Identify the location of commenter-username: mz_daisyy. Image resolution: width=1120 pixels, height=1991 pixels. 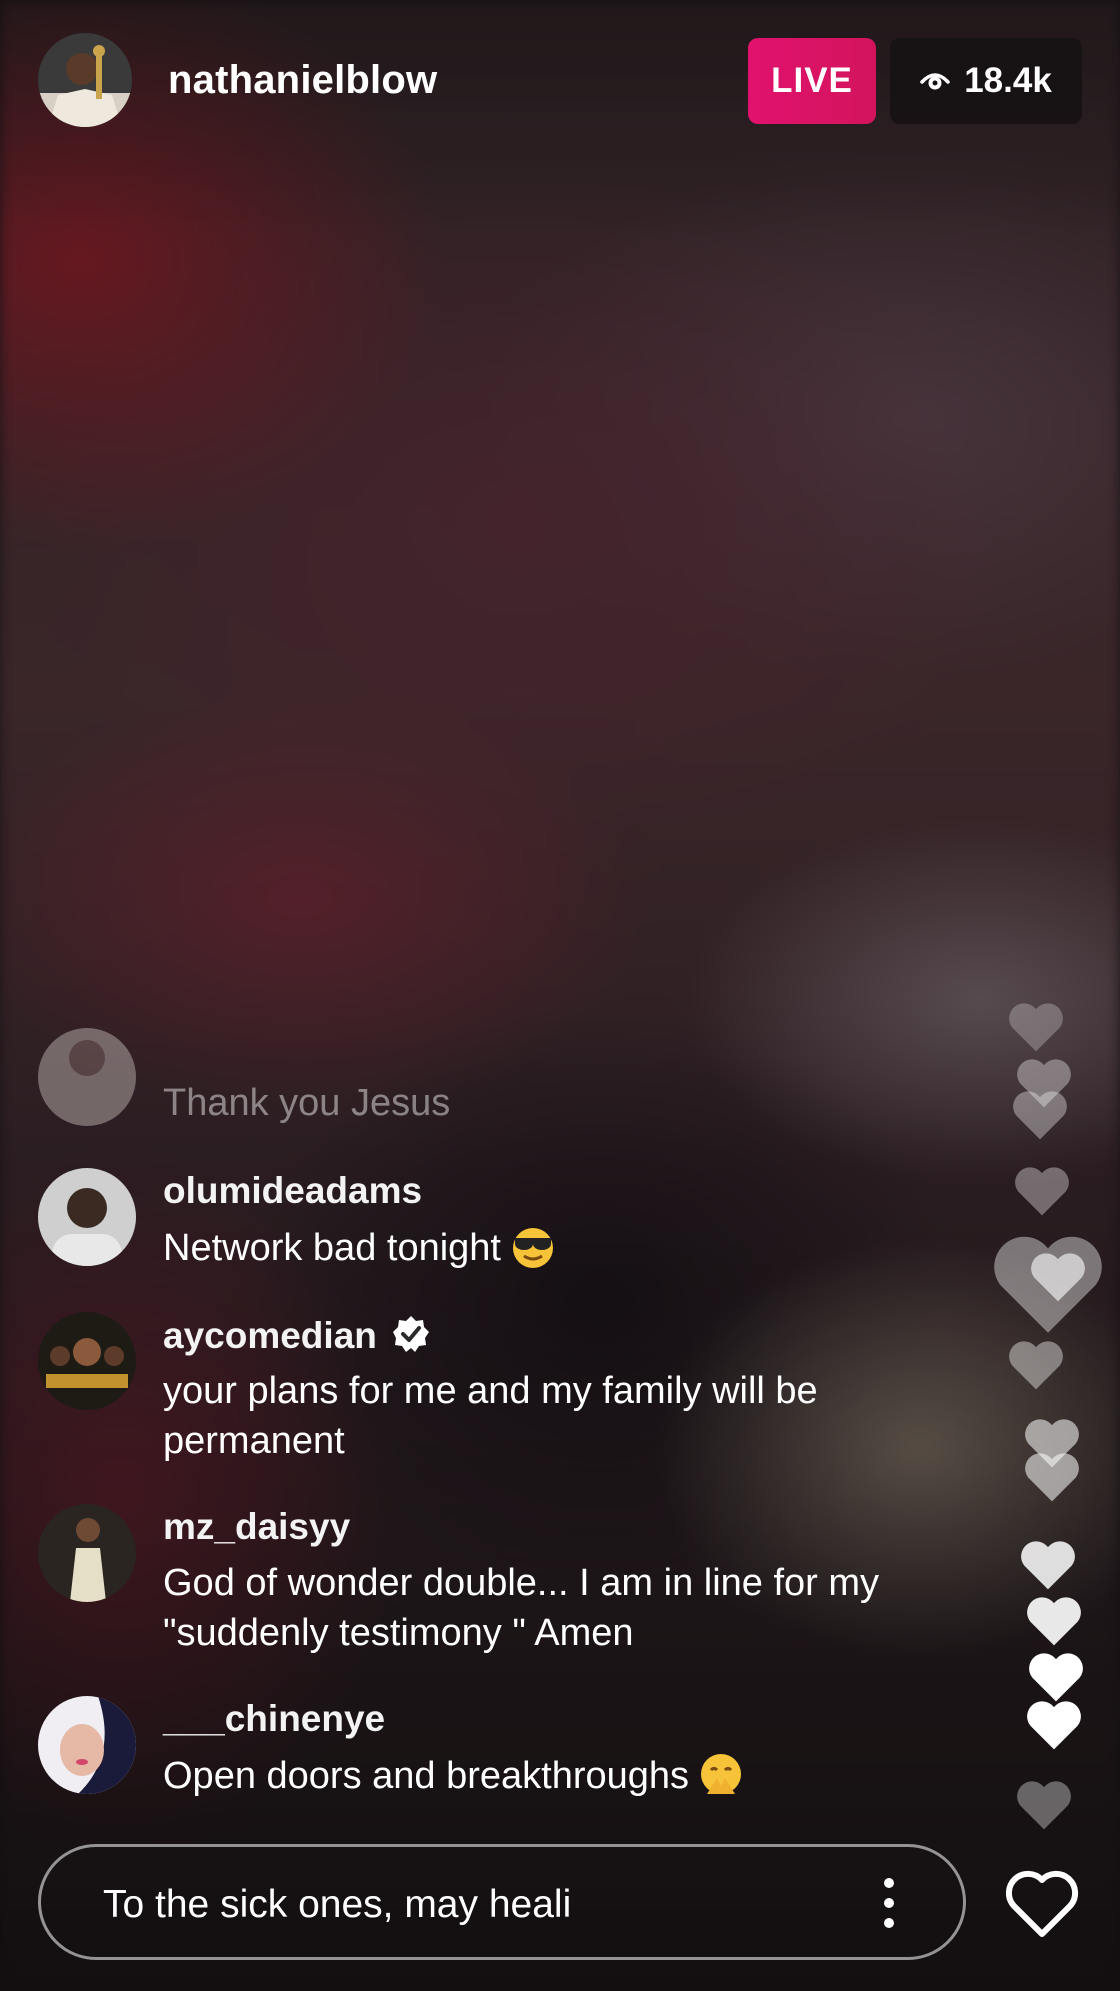
(256, 1527).